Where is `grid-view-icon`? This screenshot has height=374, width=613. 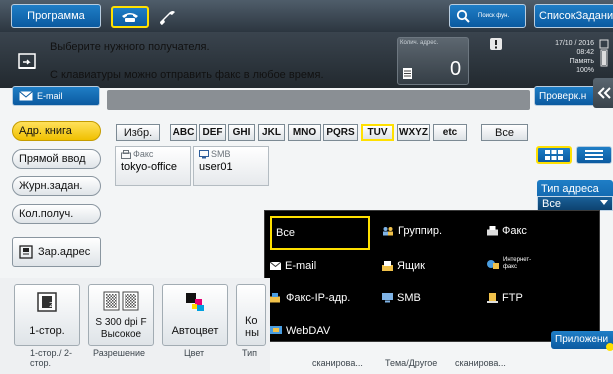 grid-view-icon is located at coordinates (554, 155).